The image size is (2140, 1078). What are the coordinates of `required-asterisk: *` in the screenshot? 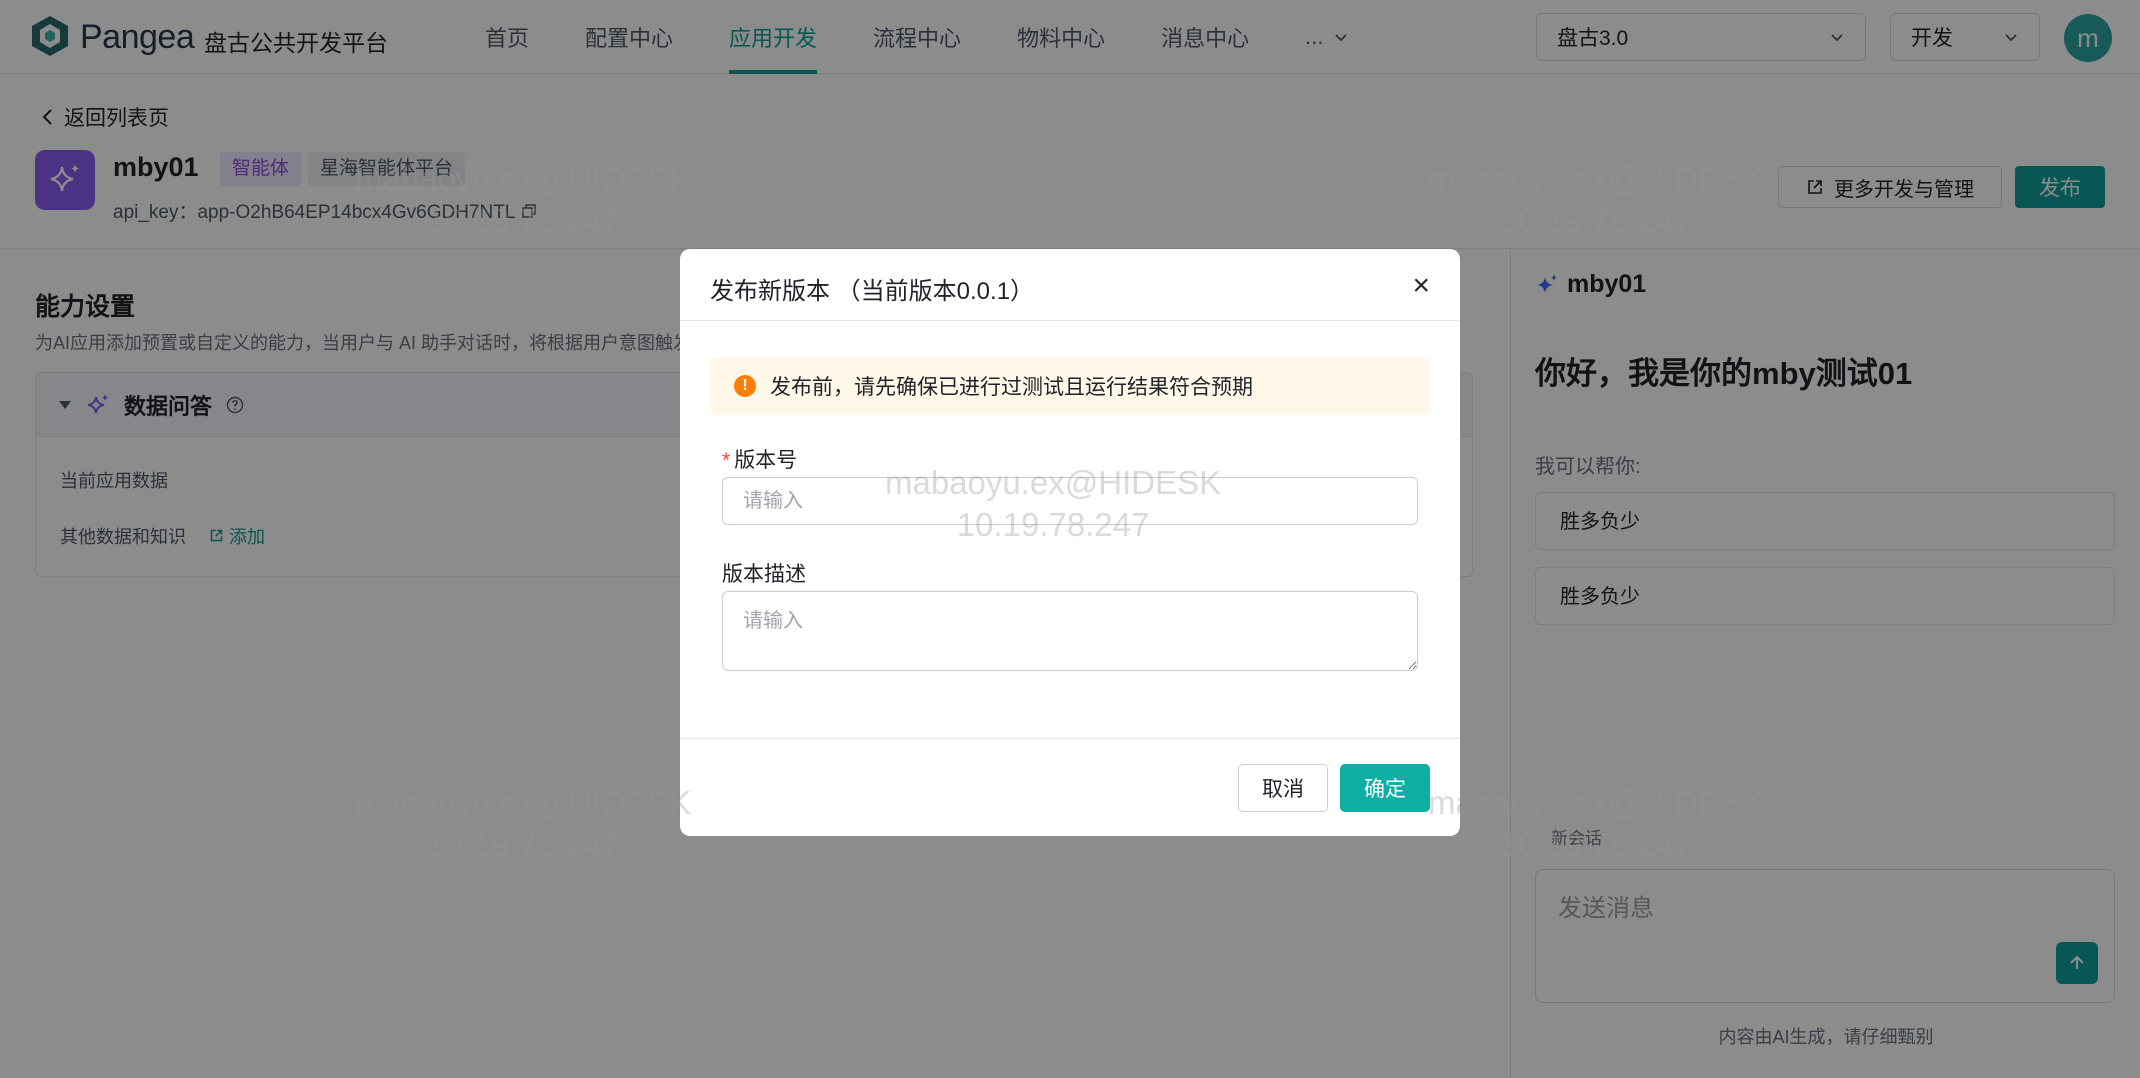 It's located at (726, 460).